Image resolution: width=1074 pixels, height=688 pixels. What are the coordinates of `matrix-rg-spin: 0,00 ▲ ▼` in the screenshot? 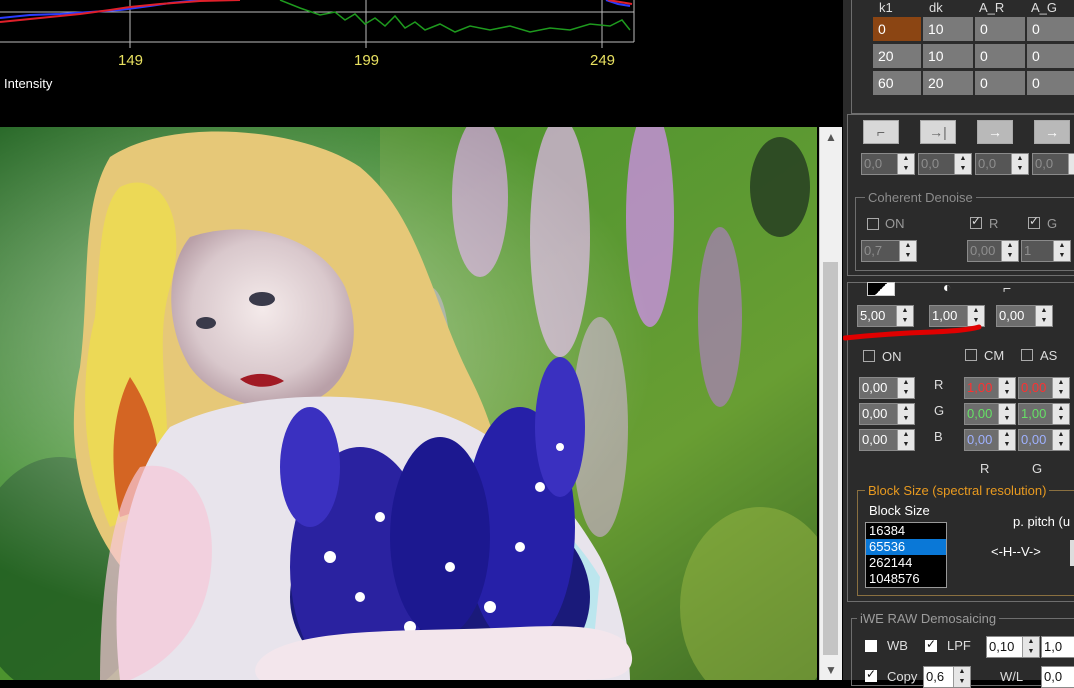 It's located at (1044, 388).